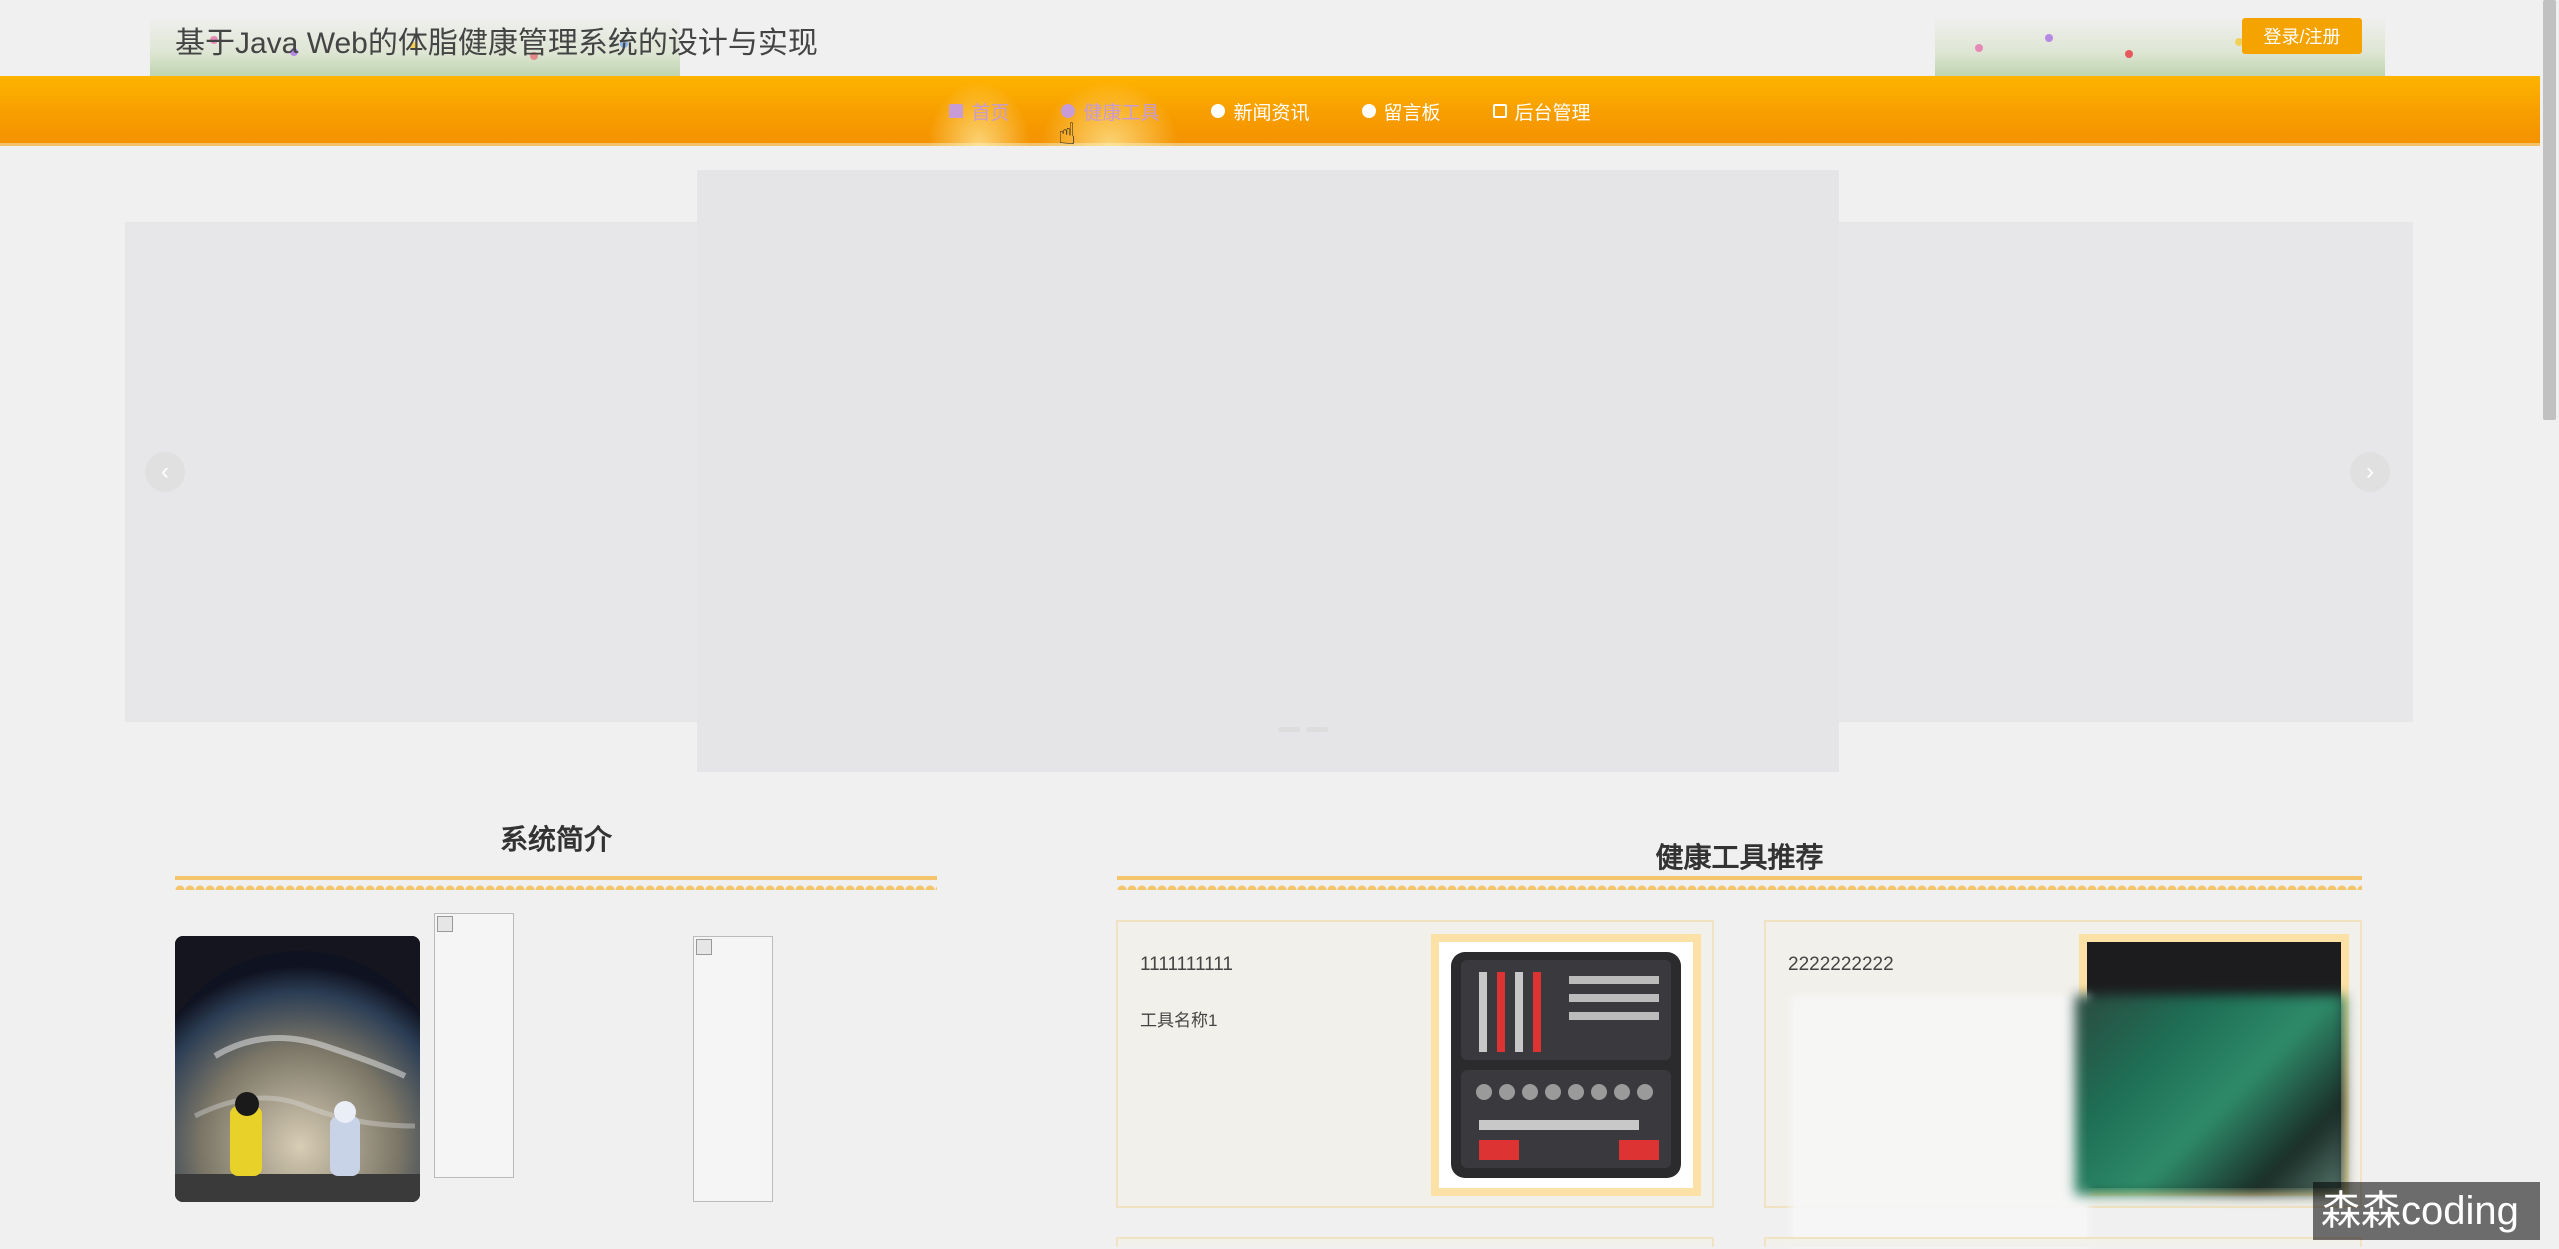 This screenshot has width=2559, height=1249. Describe the element at coordinates (1499, 111) in the screenshot. I see `admin-icon` at that location.